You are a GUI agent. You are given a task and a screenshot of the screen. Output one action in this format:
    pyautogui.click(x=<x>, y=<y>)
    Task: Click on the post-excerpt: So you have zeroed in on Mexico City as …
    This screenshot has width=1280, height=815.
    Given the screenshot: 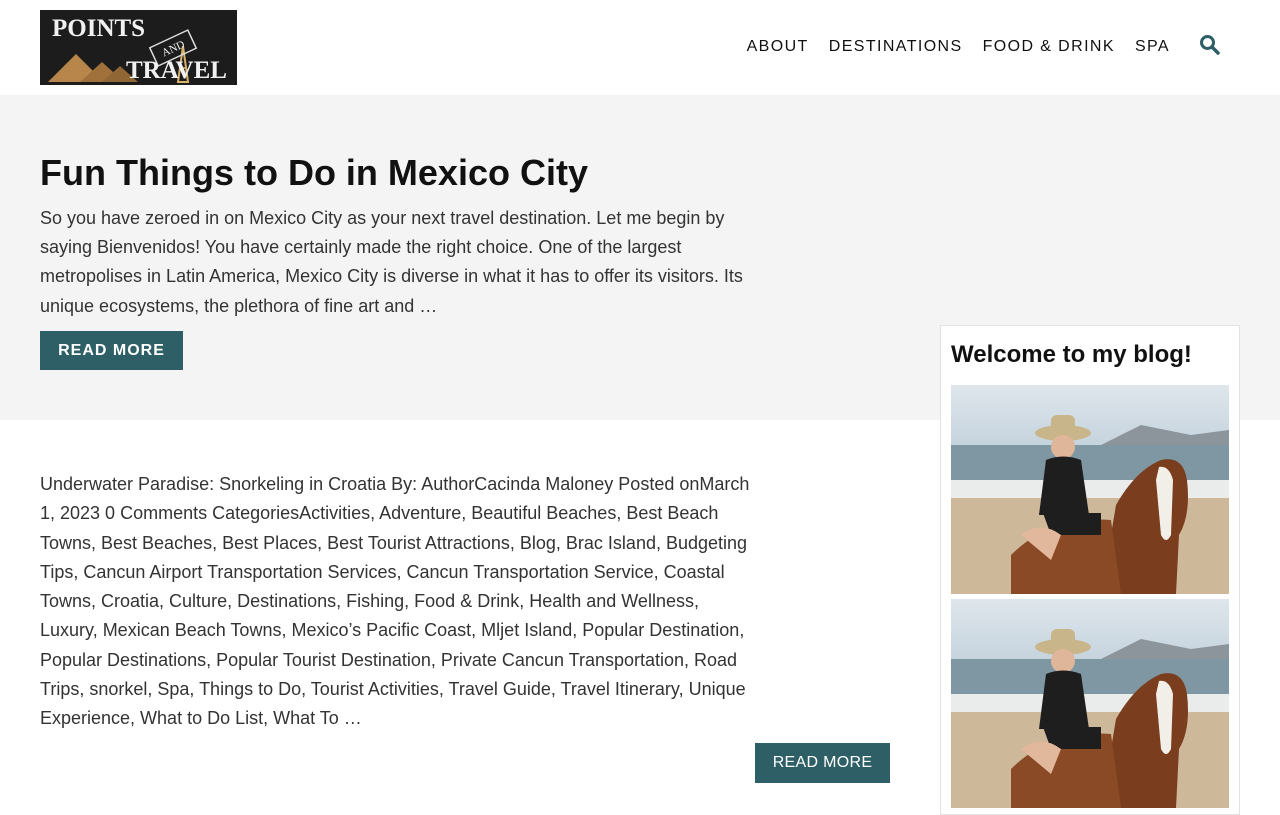 What is the action you would take?
    pyautogui.click(x=391, y=262)
    